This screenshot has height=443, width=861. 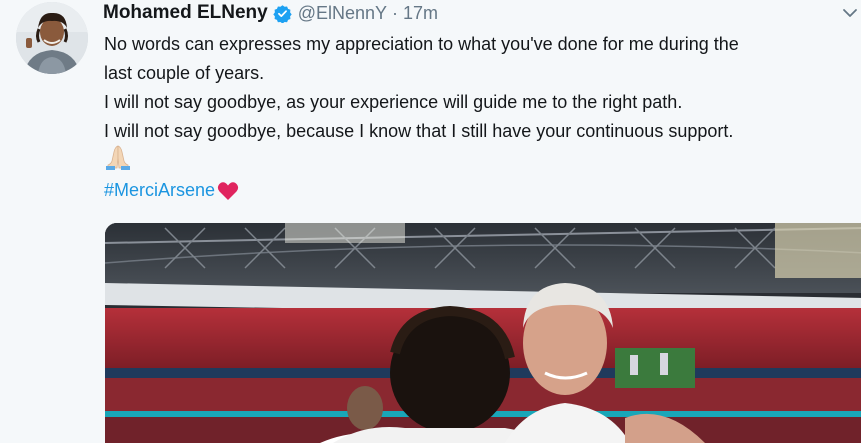 I want to click on tweet-header: Mohamed ELNeny @ElNennY · 17m, so click(x=270, y=13).